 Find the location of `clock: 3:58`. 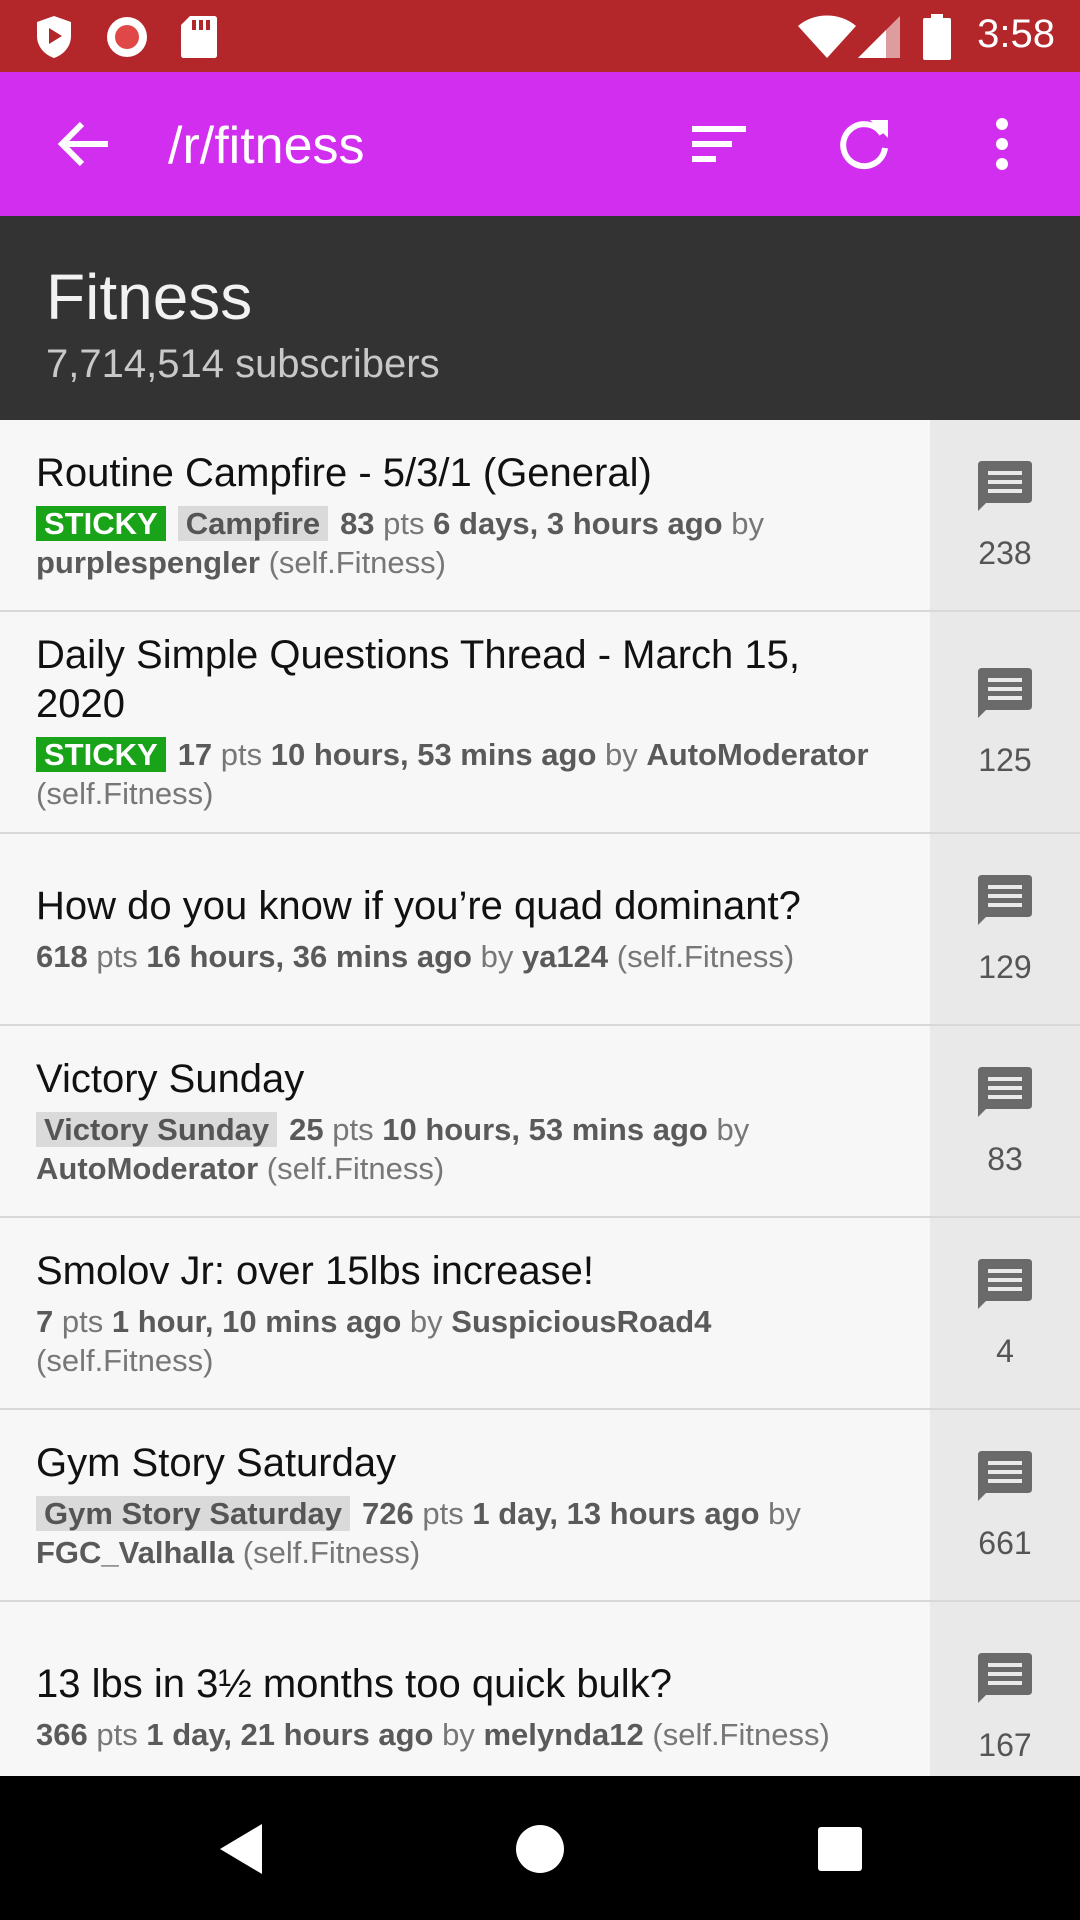

clock: 3:58 is located at coordinates (1016, 34).